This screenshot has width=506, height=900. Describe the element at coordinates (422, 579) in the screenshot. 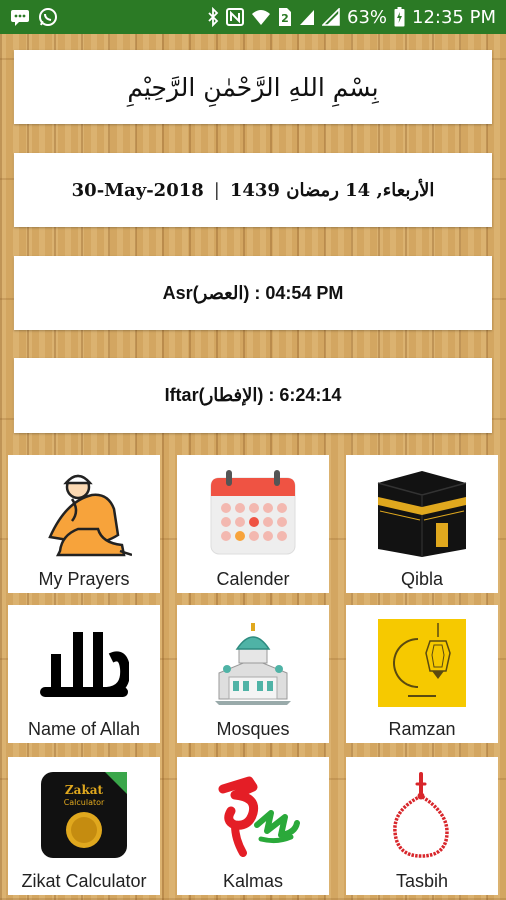

I see `tile-label: Qibla` at that location.